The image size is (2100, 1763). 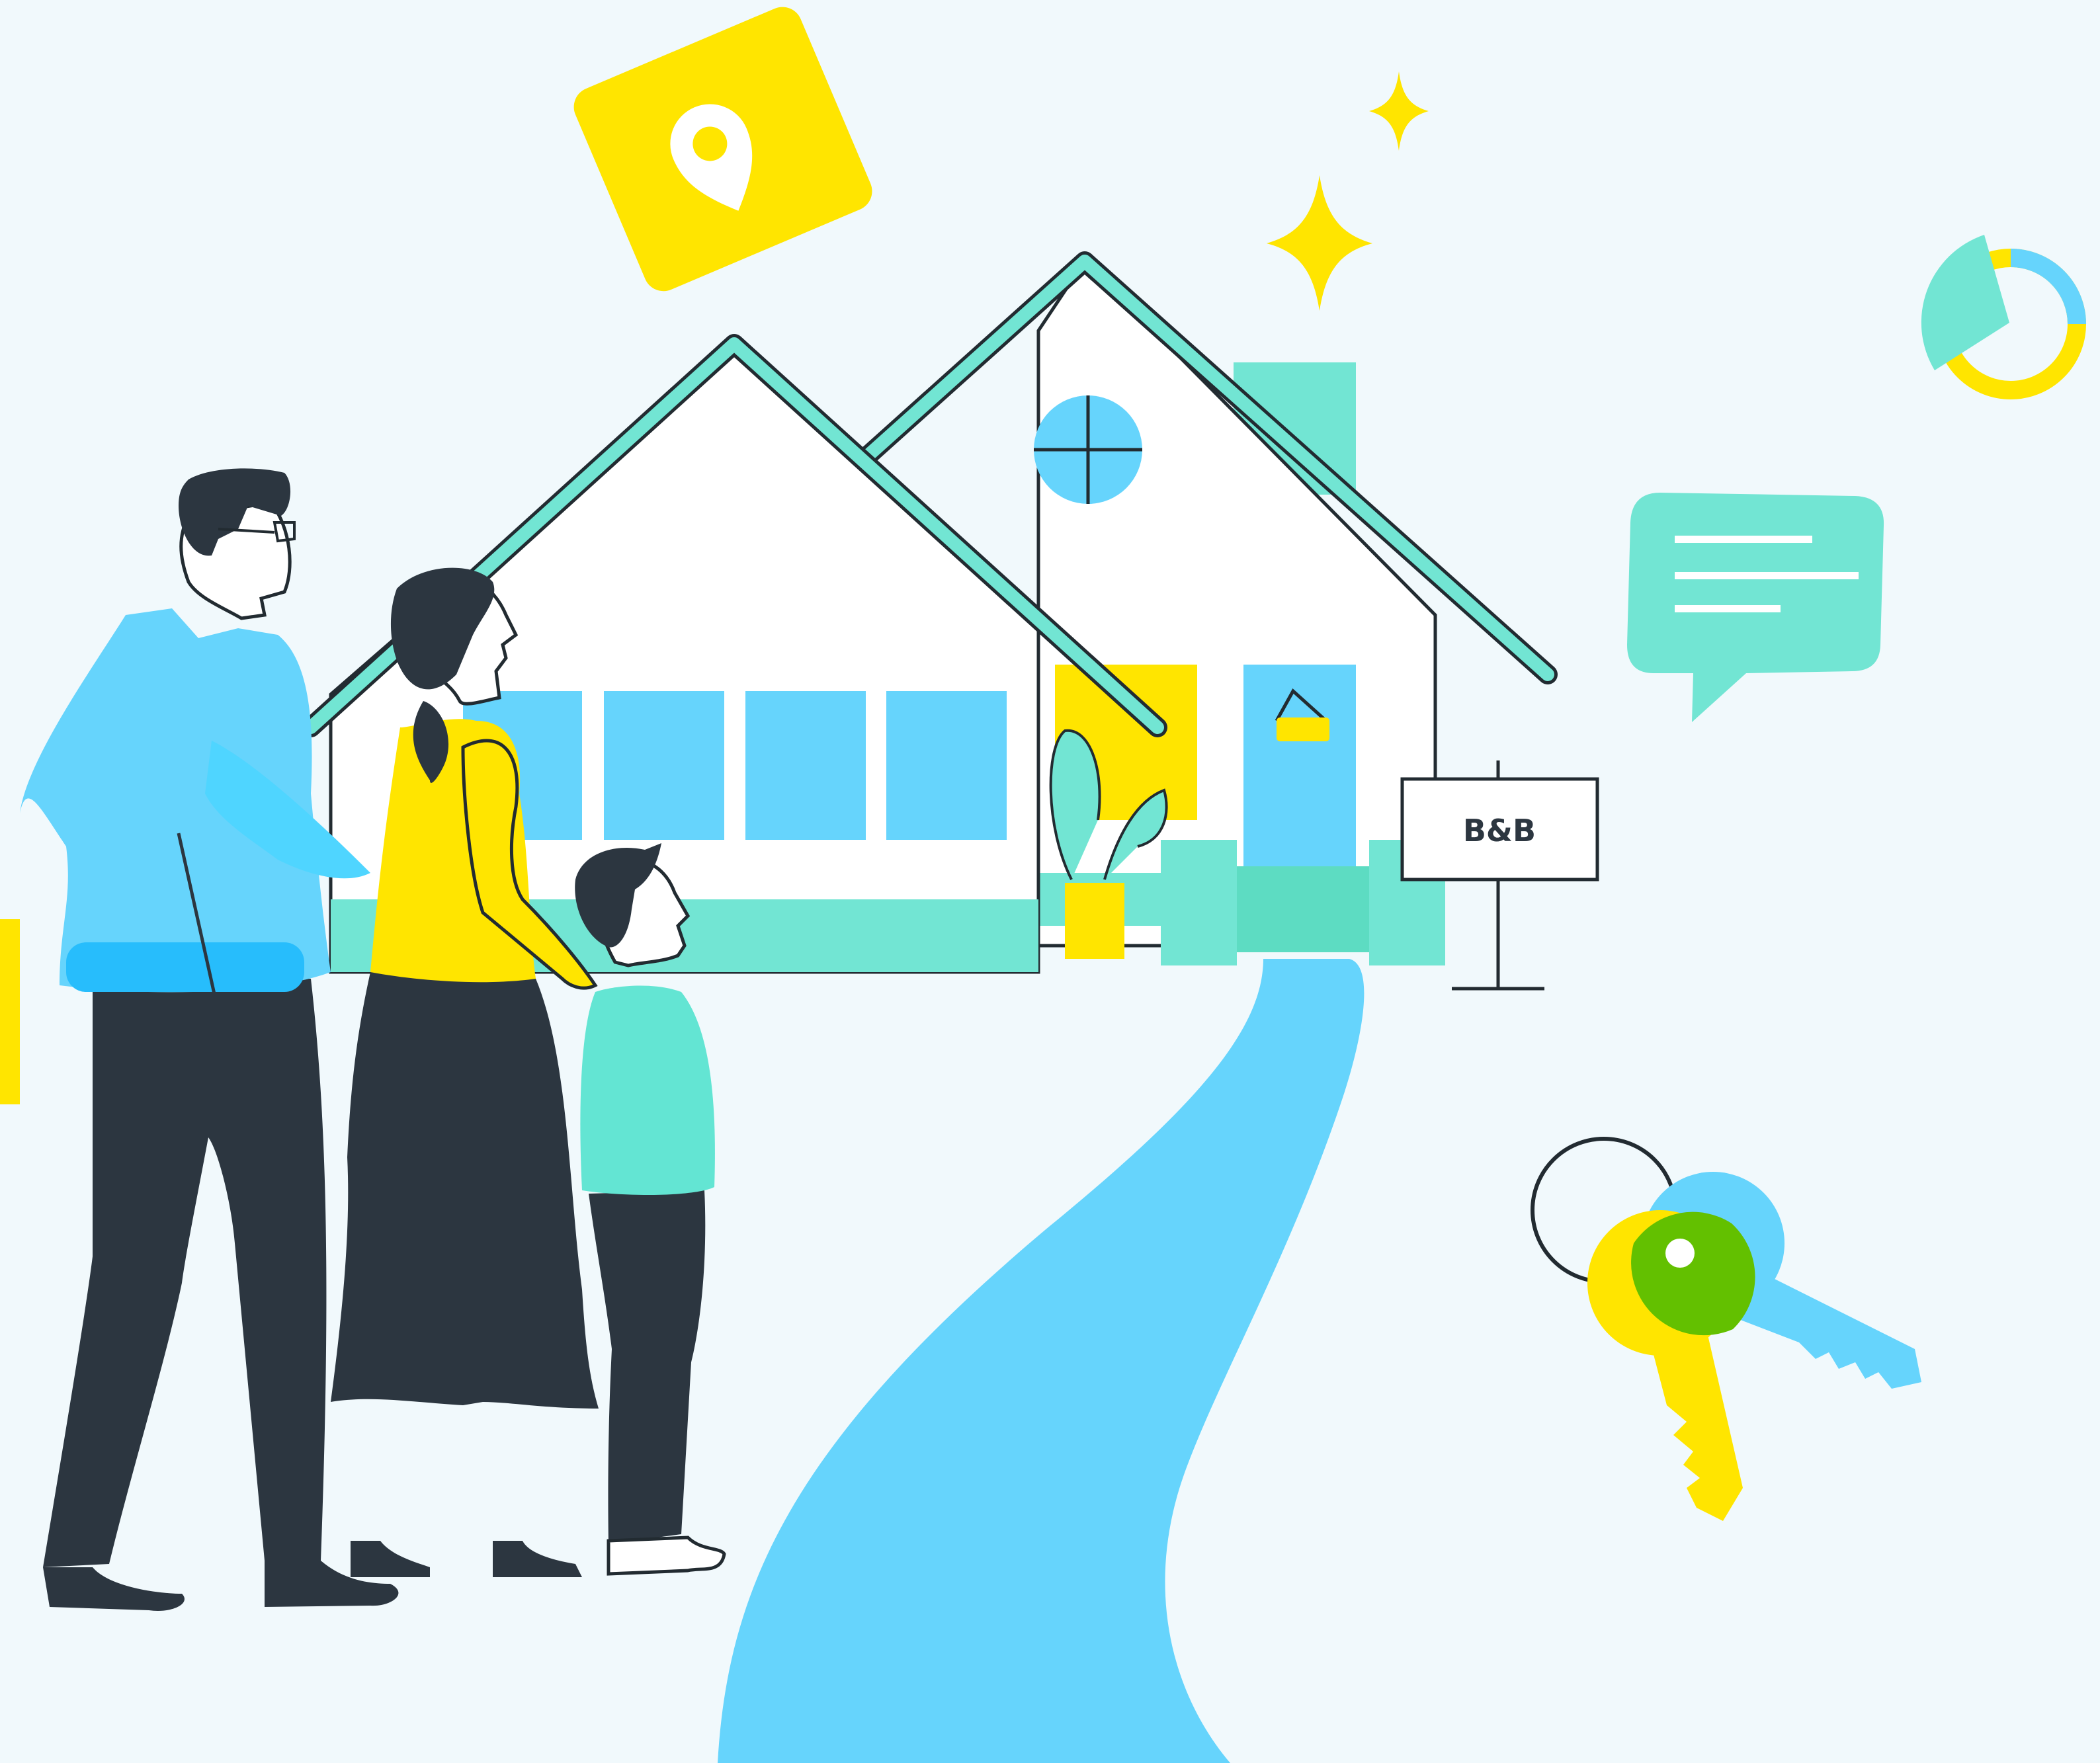 I want to click on father-belt, so click(x=185, y=967).